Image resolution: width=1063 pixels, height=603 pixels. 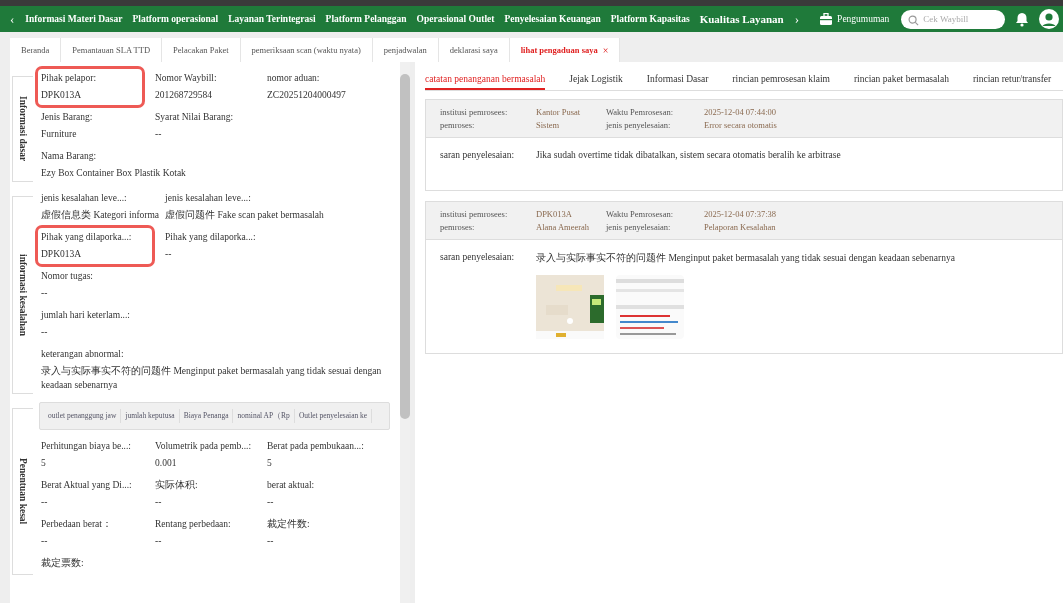 I want to click on nav-menu-item: Platform Kapasitas, so click(x=650, y=19).